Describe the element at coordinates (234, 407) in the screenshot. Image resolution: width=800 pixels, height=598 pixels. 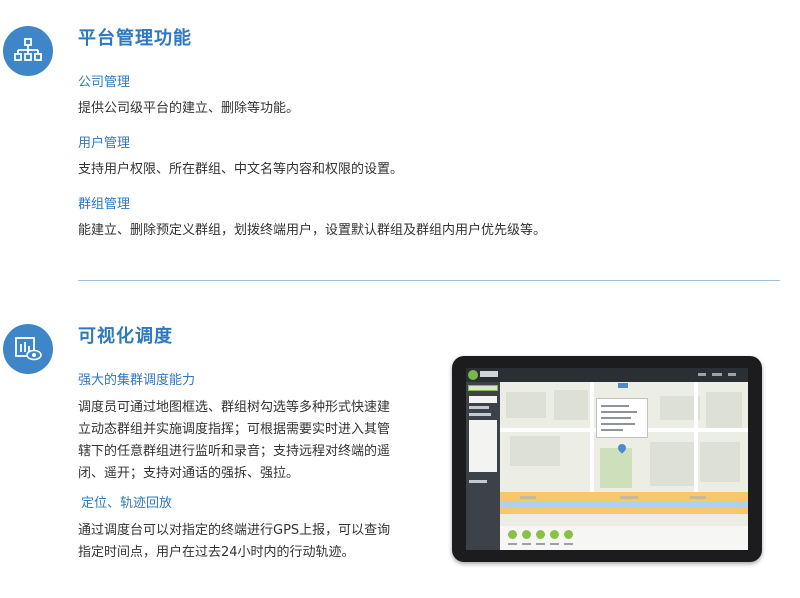
I see `desc-line: 调度员可通过地图框选、群组树勾选等多种形式快速建` at that location.